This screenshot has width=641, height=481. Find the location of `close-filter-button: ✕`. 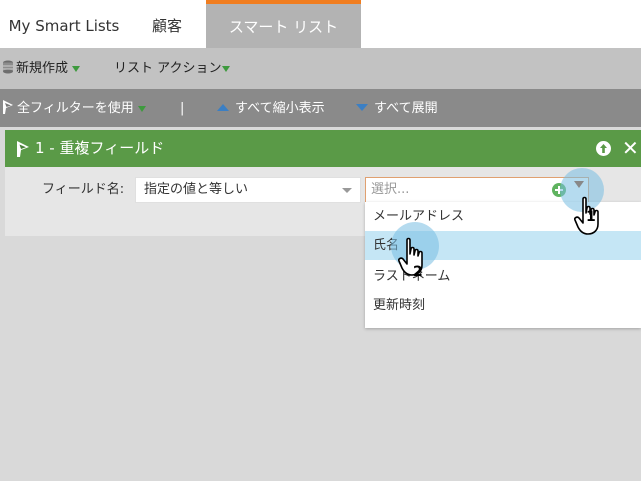

close-filter-button: ✕ is located at coordinates (630, 148).